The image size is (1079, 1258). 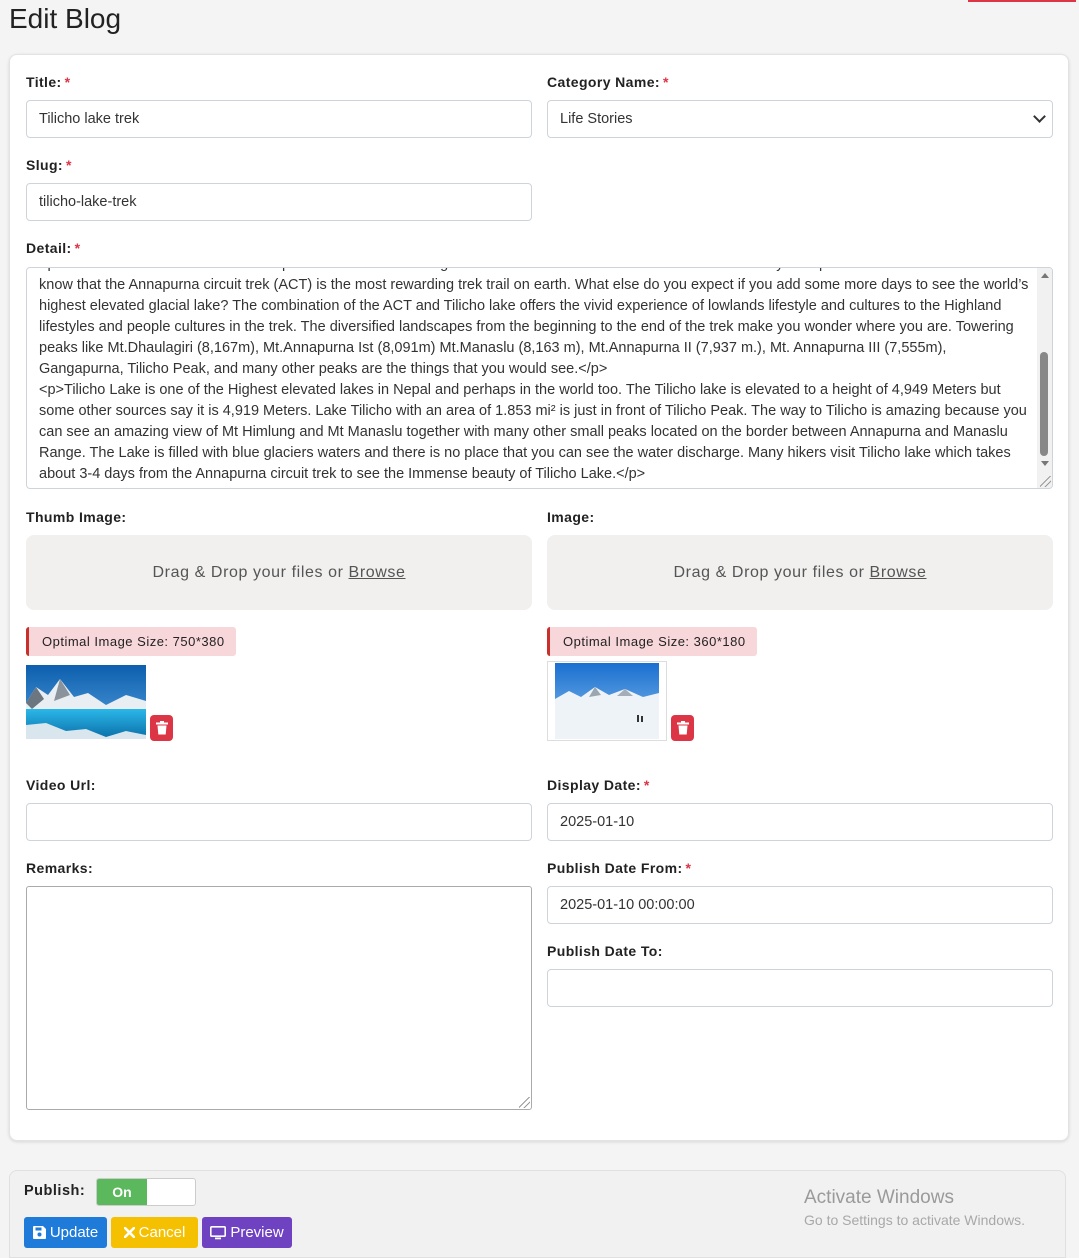 I want to click on scroll-down-arrow-icon, so click(x=1045, y=463).